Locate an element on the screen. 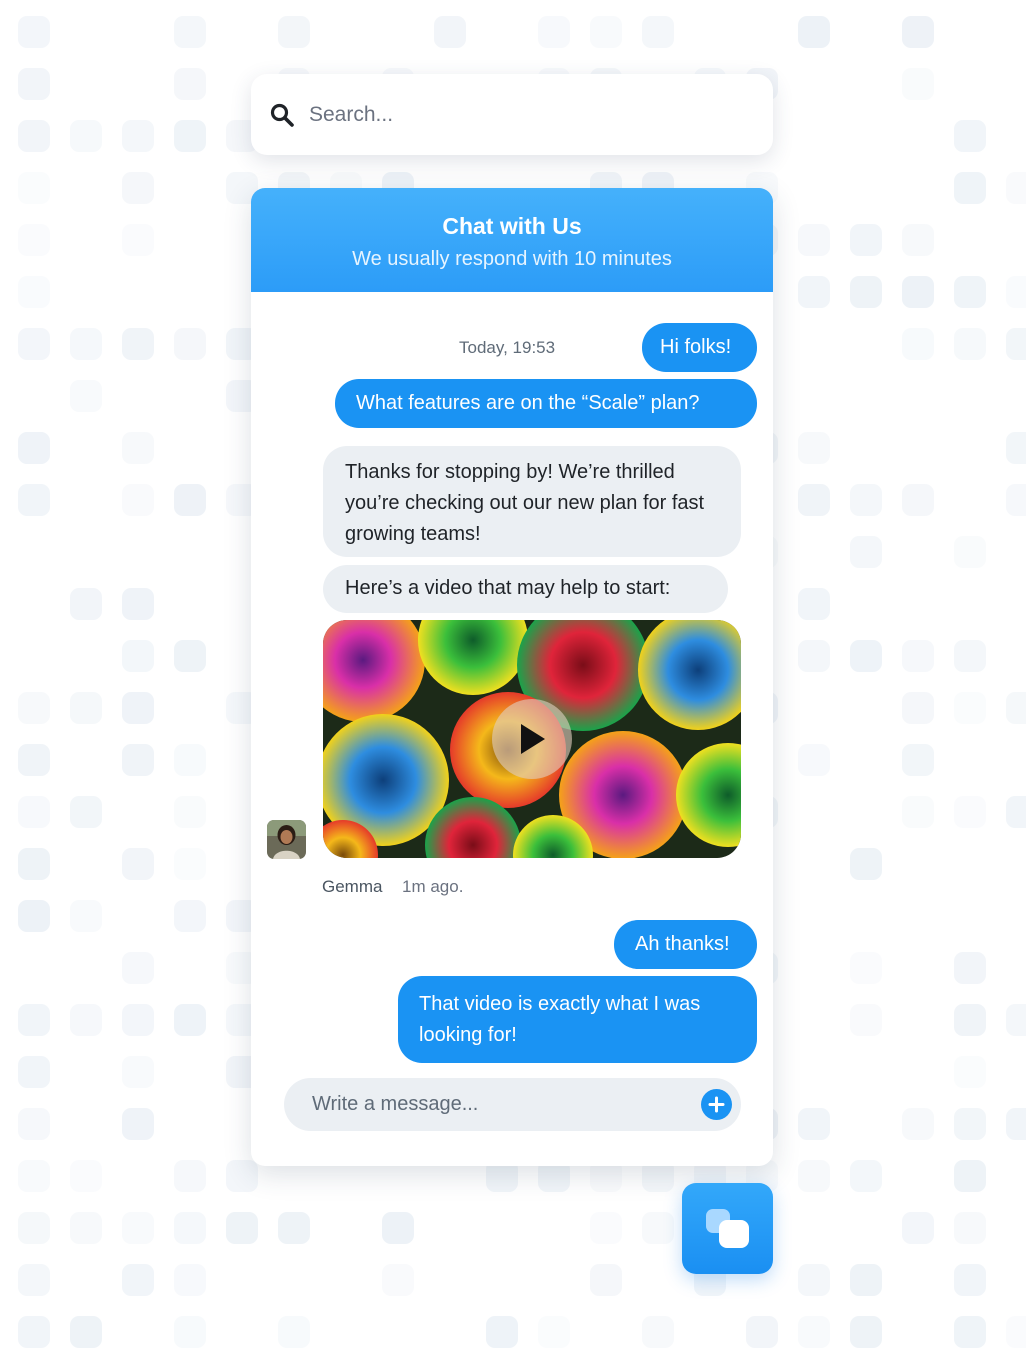 The width and height of the screenshot is (1026, 1348). message-composer is located at coordinates (512, 1104).